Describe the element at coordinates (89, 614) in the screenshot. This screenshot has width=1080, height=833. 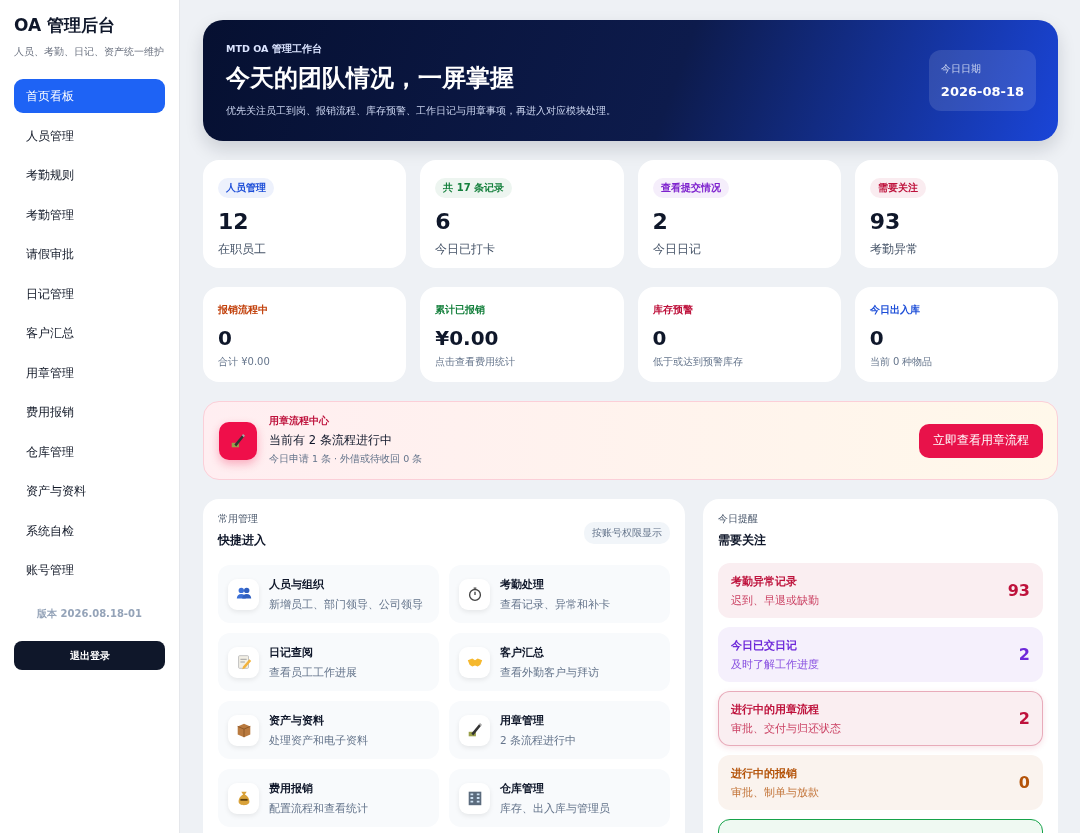
I see `version-text: 版本 2026.08.18-01` at that location.